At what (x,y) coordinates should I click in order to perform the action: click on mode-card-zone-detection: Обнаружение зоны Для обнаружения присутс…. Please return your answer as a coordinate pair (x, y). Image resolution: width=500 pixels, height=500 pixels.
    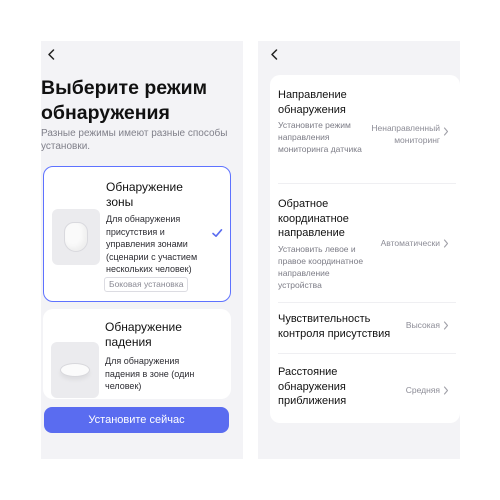
    Looking at the image, I should click on (137, 234).